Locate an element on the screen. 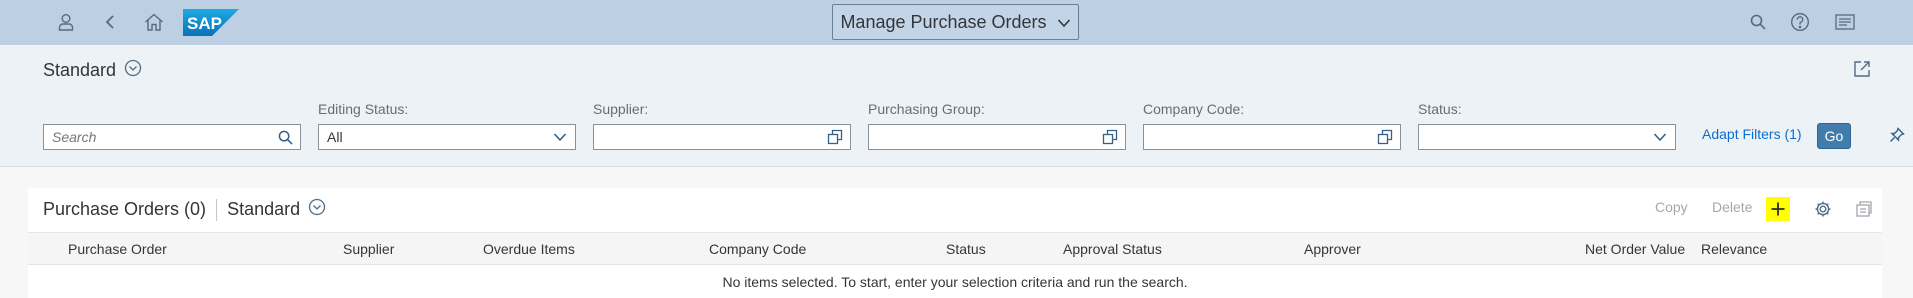  column-header: Status is located at coordinates (966, 249).